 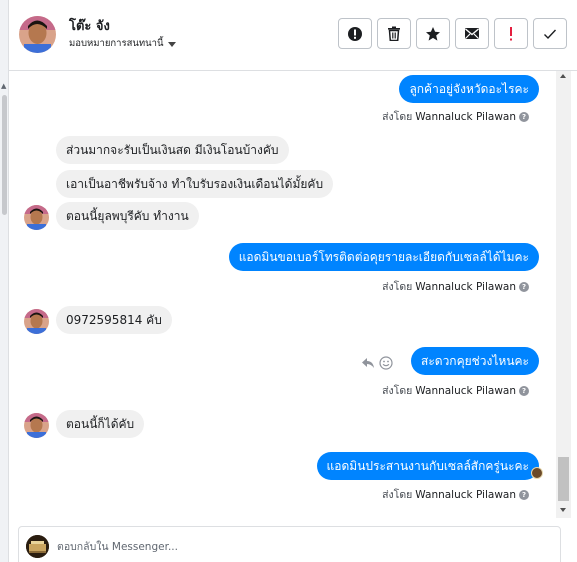 I want to click on mark-important-button, so click(x=511, y=33).